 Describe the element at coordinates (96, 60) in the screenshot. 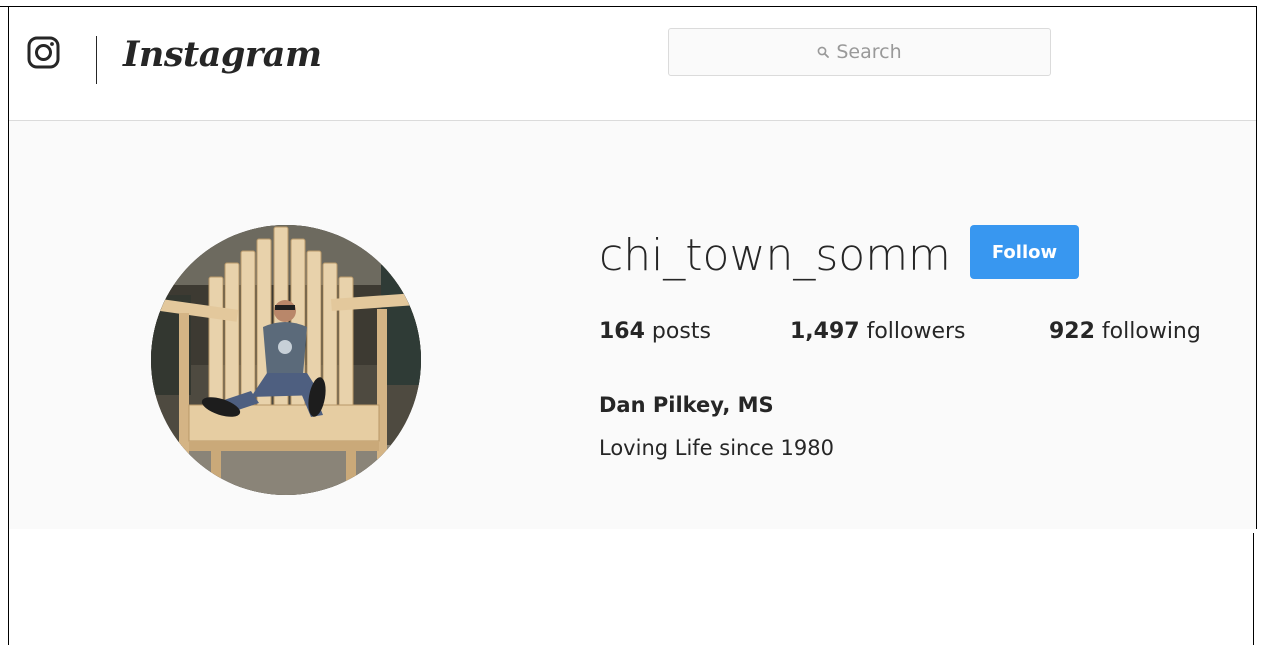

I see `logo-divider` at that location.